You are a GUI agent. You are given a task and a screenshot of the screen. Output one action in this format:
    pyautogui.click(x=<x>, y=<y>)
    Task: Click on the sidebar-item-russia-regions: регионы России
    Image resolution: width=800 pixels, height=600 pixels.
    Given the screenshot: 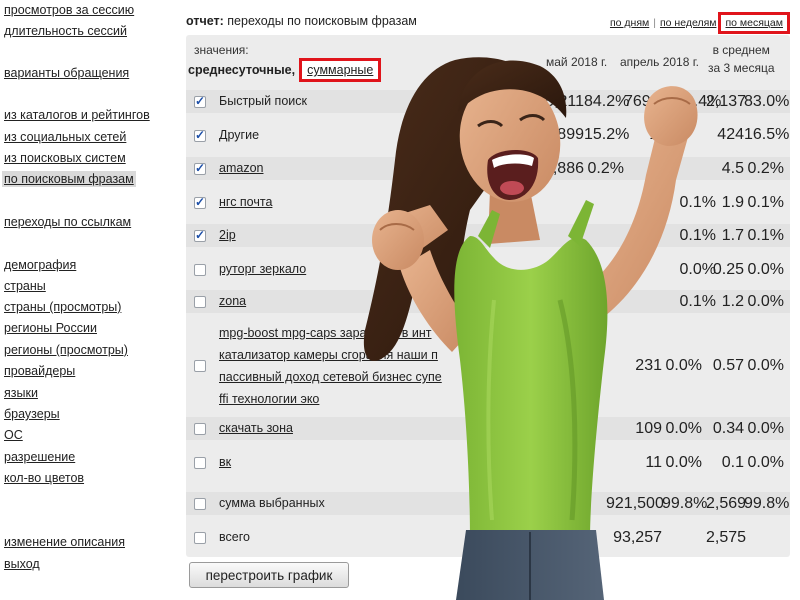 What is the action you would take?
    pyautogui.click(x=50, y=328)
    